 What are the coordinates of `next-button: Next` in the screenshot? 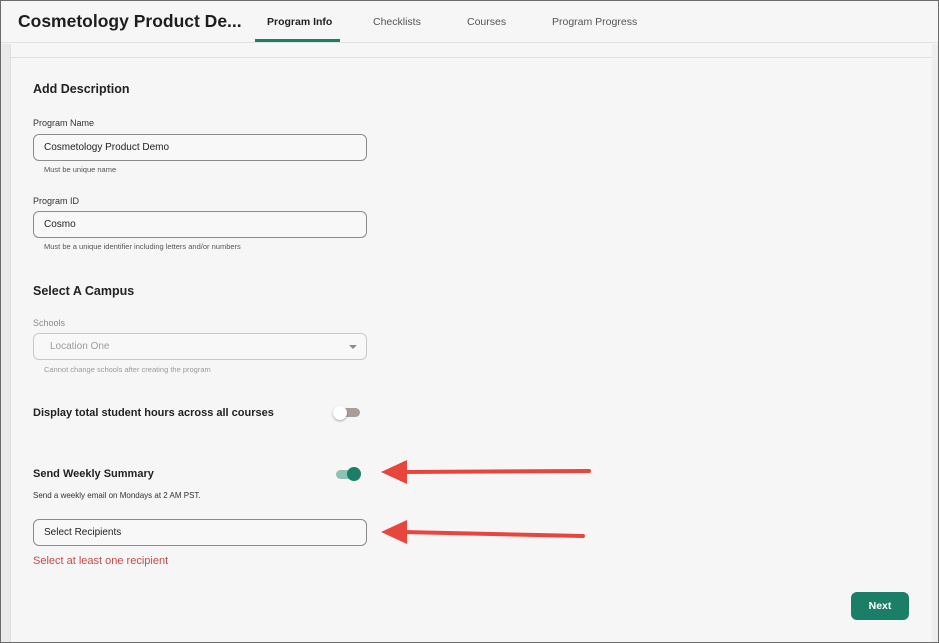 It's located at (880, 606).